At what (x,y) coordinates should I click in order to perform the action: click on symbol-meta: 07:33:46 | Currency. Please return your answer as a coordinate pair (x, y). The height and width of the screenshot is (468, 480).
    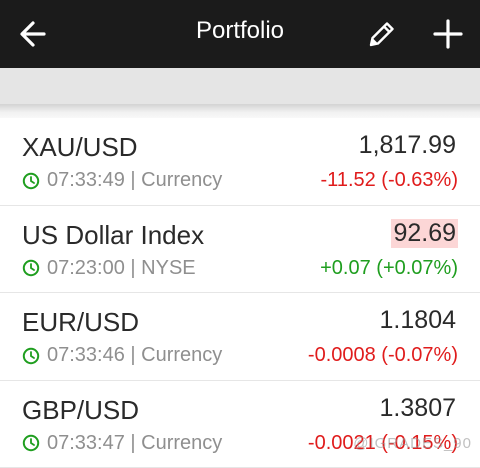
    Looking at the image, I should click on (122, 355).